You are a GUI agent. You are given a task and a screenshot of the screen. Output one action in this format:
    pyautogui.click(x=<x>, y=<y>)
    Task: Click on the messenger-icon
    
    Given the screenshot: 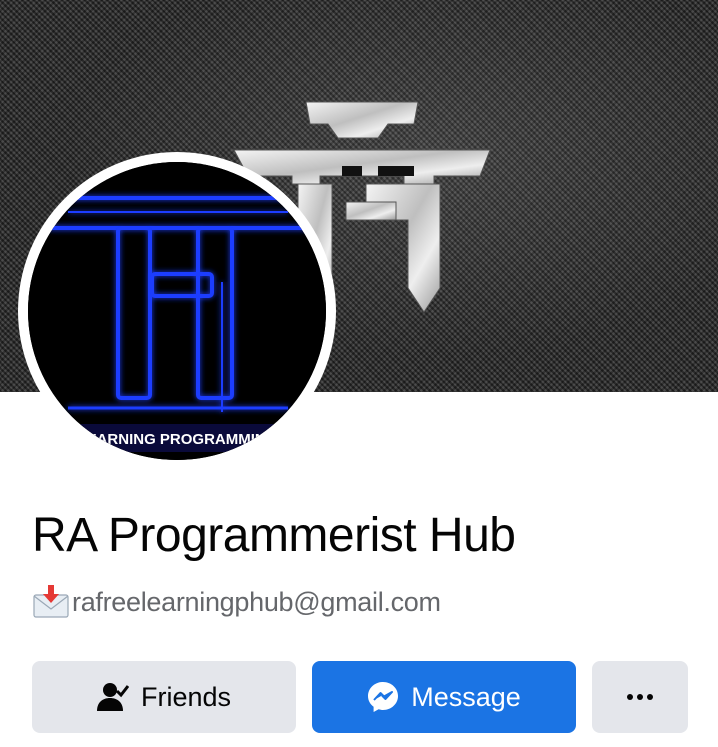 What is the action you would take?
    pyautogui.click(x=383, y=697)
    